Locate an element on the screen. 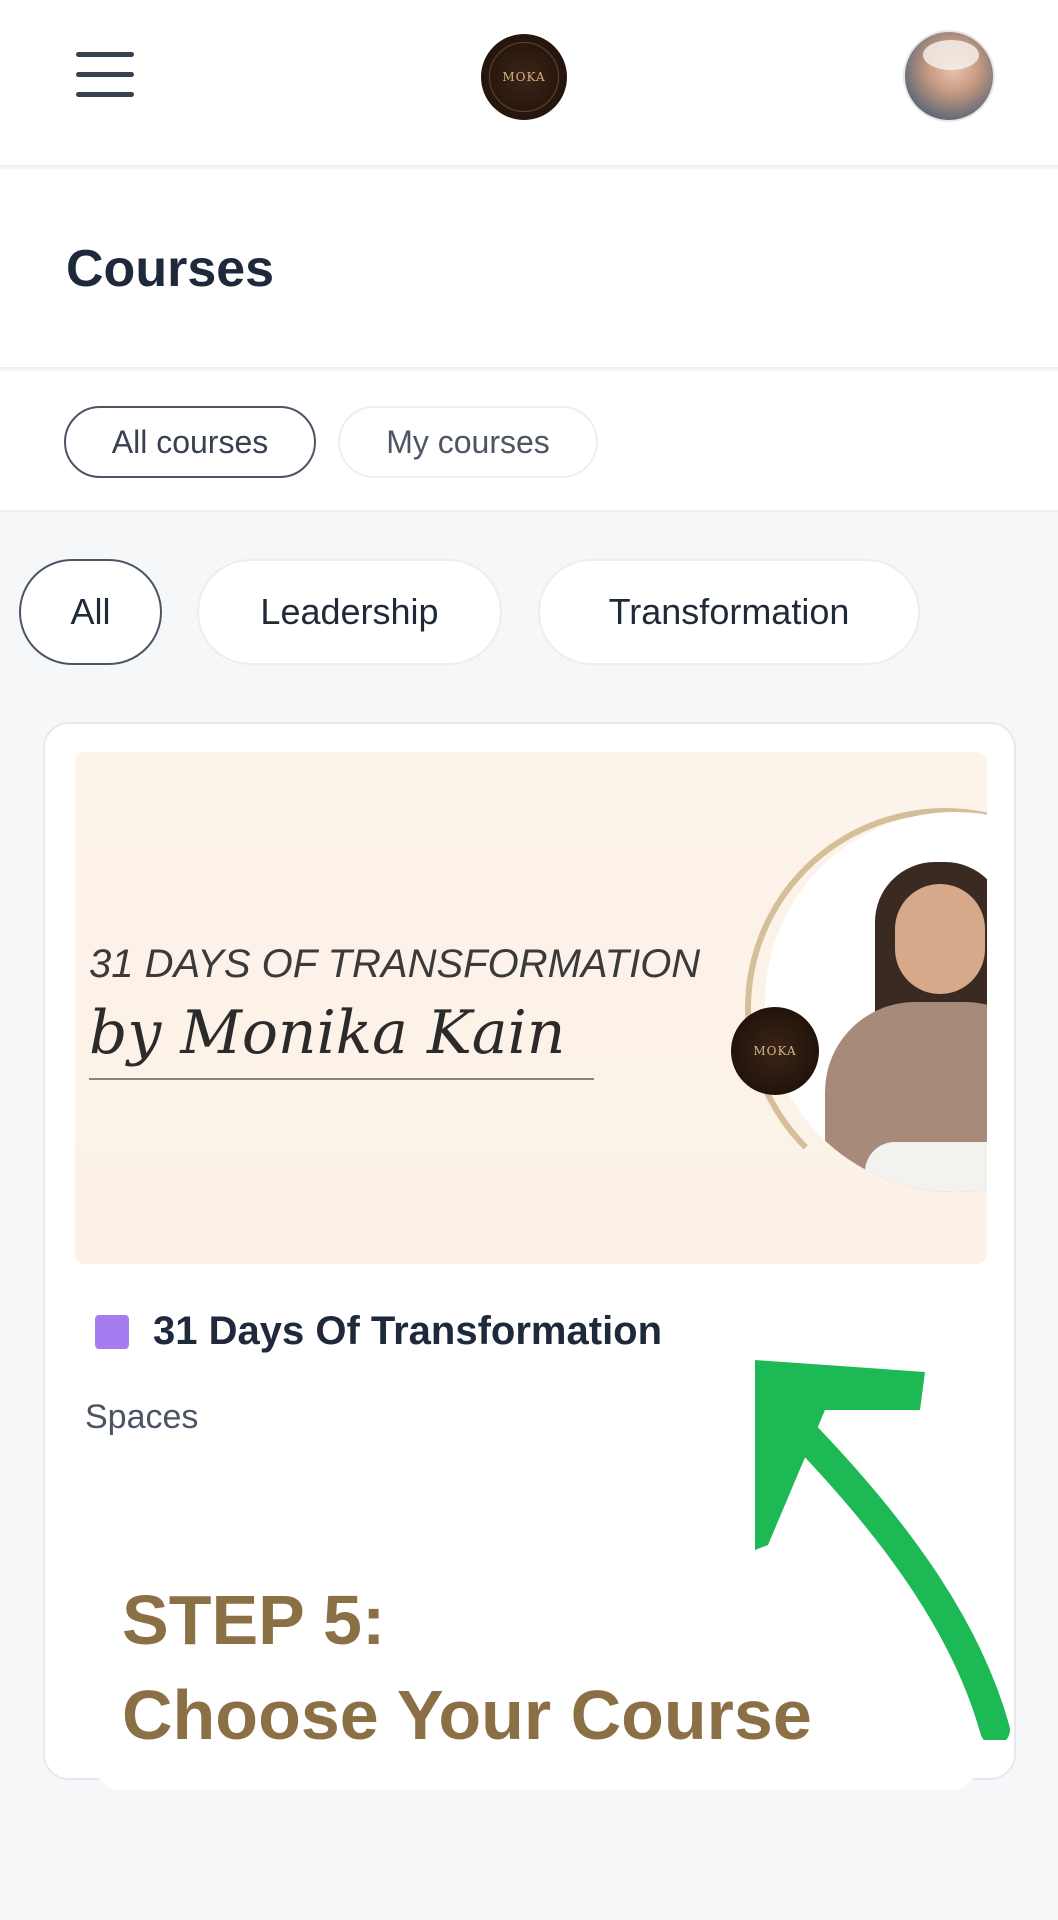 The height and width of the screenshot is (1920, 1058). category-filter-all: All is located at coordinates (90, 612).